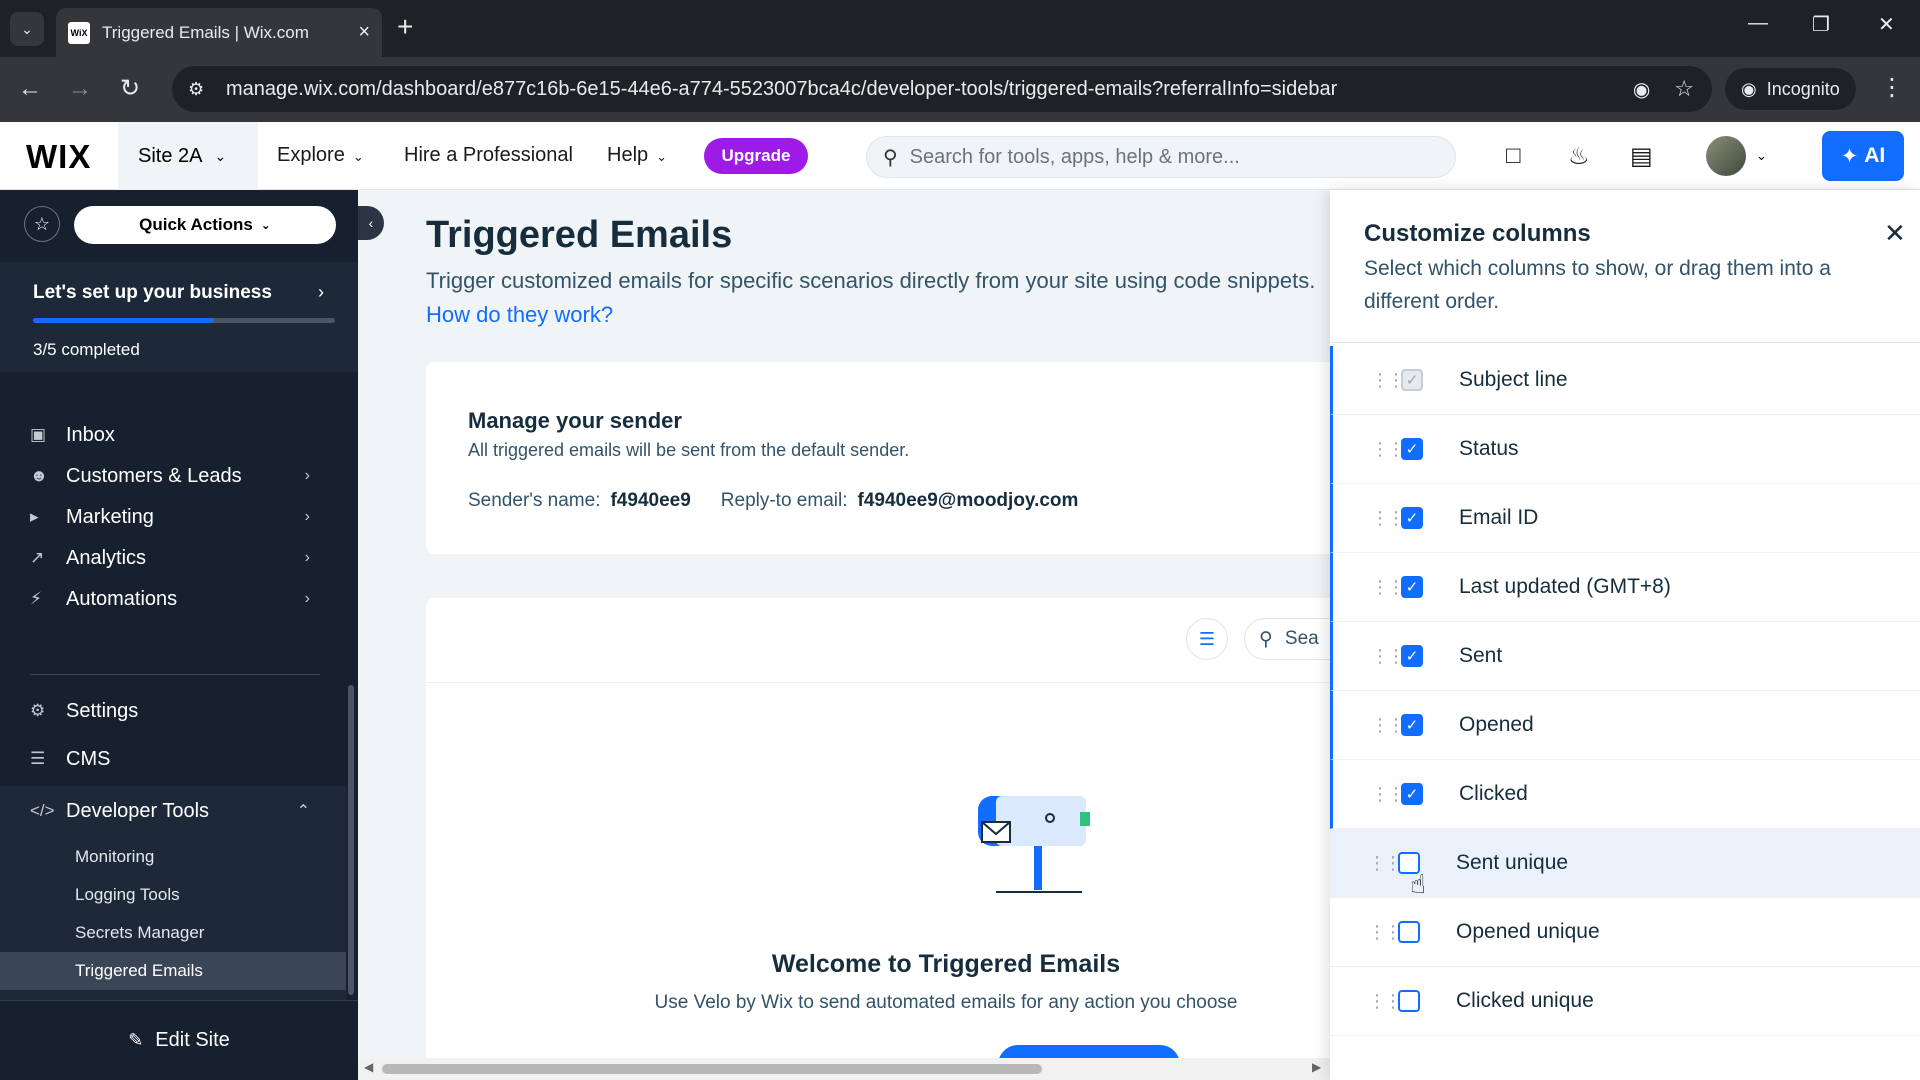  What do you see at coordinates (106, 557) in the screenshot?
I see `sidebar-item-label: Analytics` at bounding box center [106, 557].